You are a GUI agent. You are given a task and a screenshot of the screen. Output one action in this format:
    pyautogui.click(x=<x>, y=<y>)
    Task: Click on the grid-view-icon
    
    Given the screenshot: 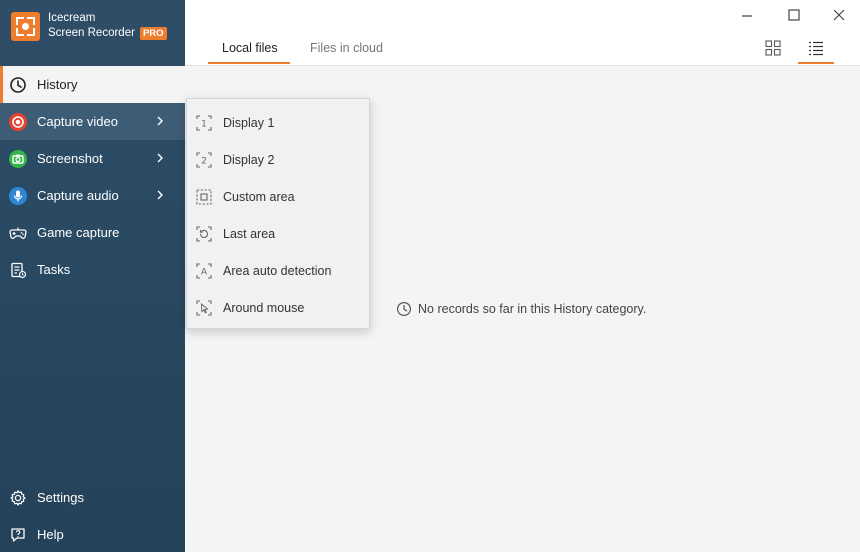 What is the action you would take?
    pyautogui.click(x=773, y=48)
    